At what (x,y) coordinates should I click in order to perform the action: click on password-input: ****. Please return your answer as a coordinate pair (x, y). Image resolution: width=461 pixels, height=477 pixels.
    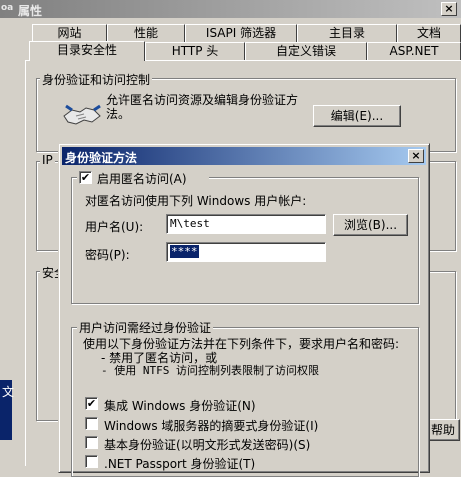
    Looking at the image, I should click on (246, 252).